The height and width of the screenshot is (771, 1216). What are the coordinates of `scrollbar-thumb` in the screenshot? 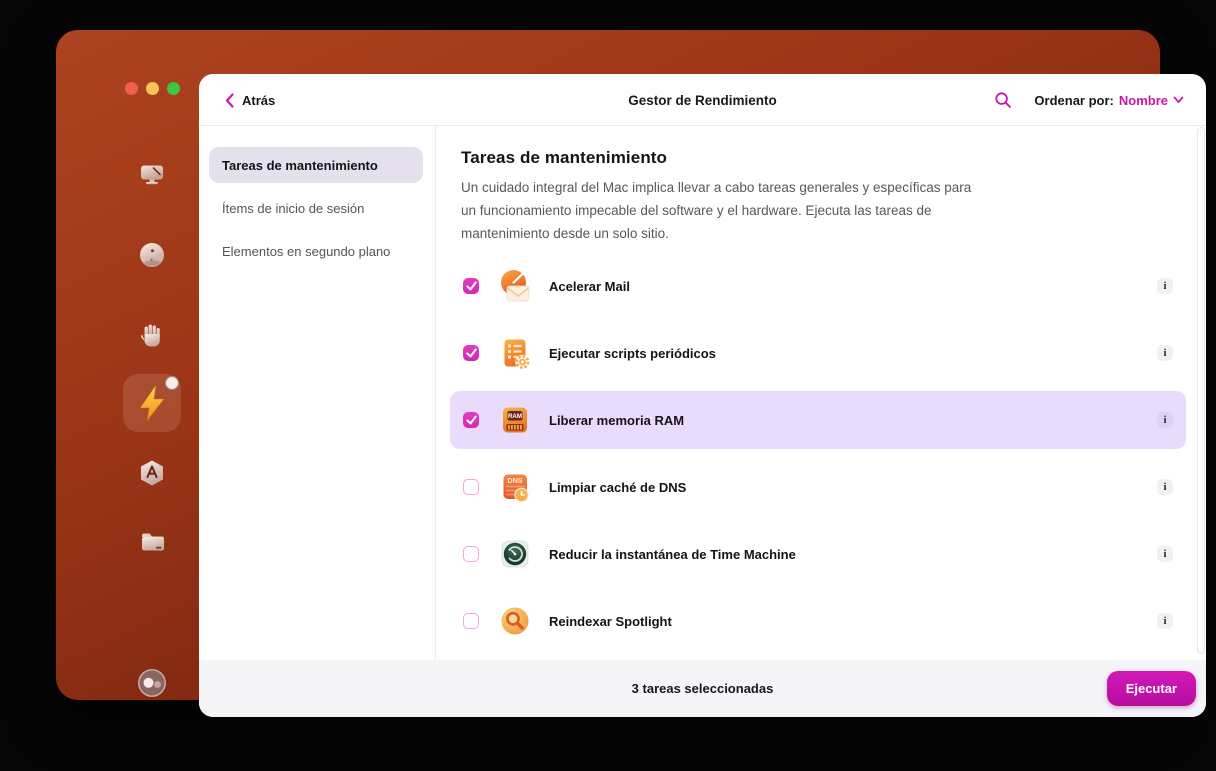 It's located at (1201, 390).